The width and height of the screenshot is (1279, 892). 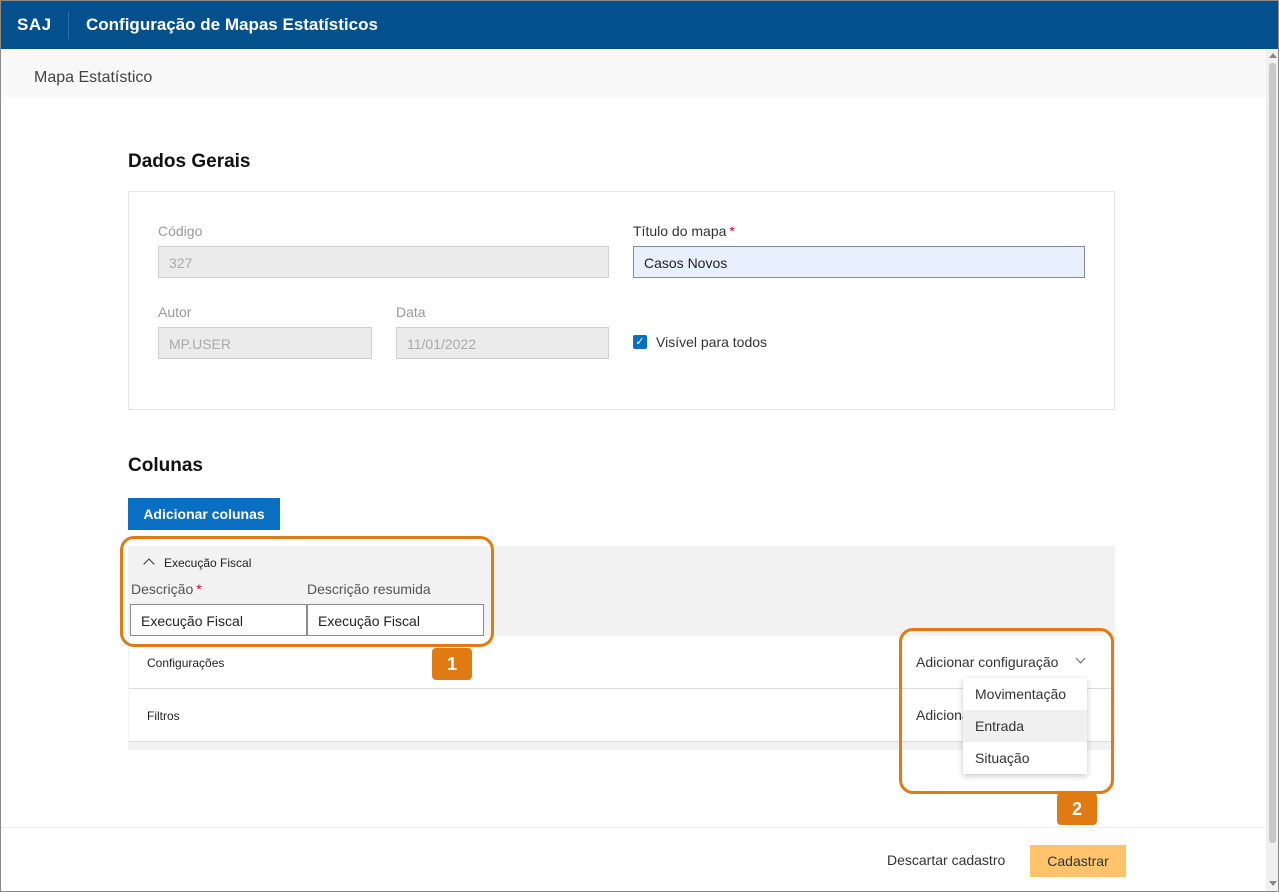 What do you see at coordinates (186, 663) in the screenshot?
I see `configurations-label: Configurações` at bounding box center [186, 663].